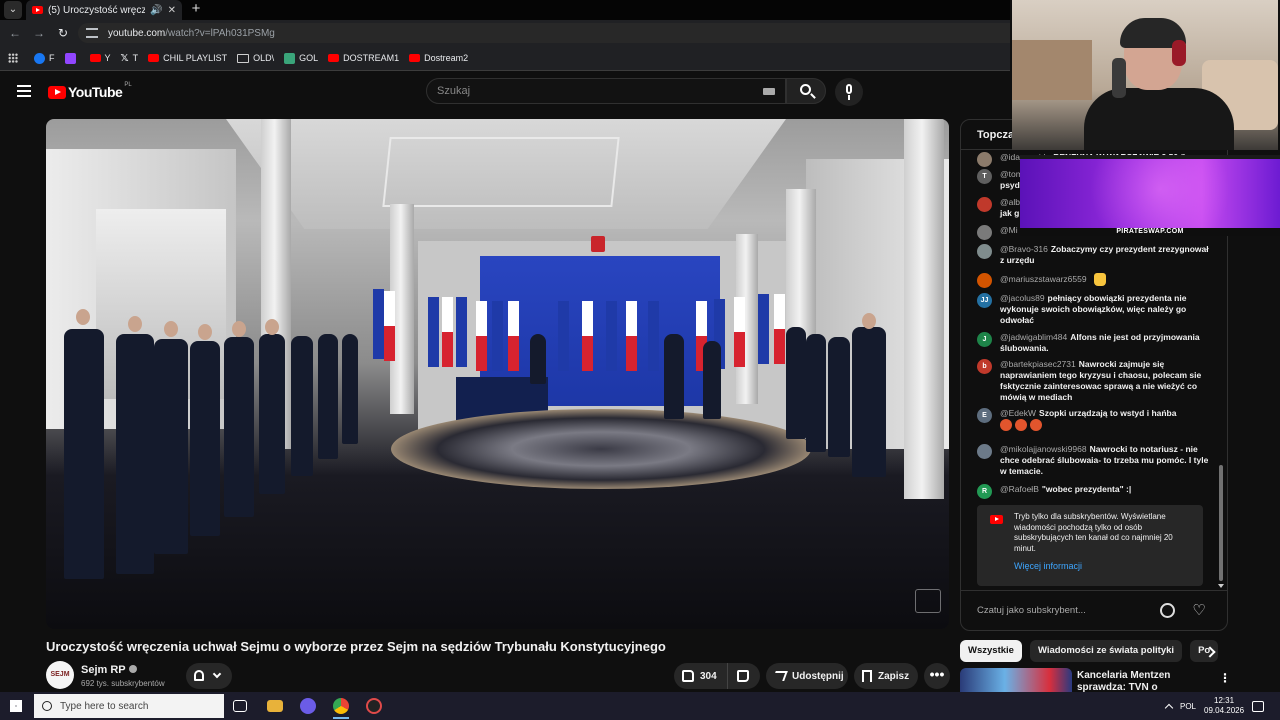 The image size is (1280, 720). I want to click on chrome-icon, so click(341, 706).